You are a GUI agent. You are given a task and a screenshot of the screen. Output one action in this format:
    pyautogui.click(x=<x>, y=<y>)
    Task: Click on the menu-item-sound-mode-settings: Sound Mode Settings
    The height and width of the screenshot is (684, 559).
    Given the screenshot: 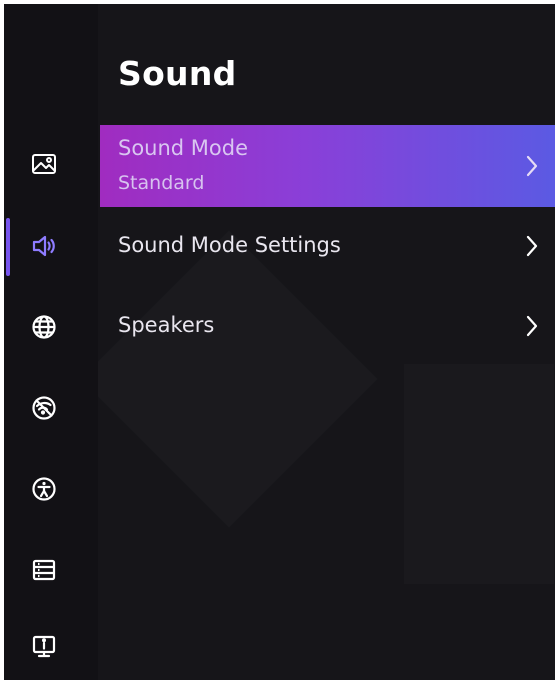 What is the action you would take?
    pyautogui.click(x=327, y=246)
    